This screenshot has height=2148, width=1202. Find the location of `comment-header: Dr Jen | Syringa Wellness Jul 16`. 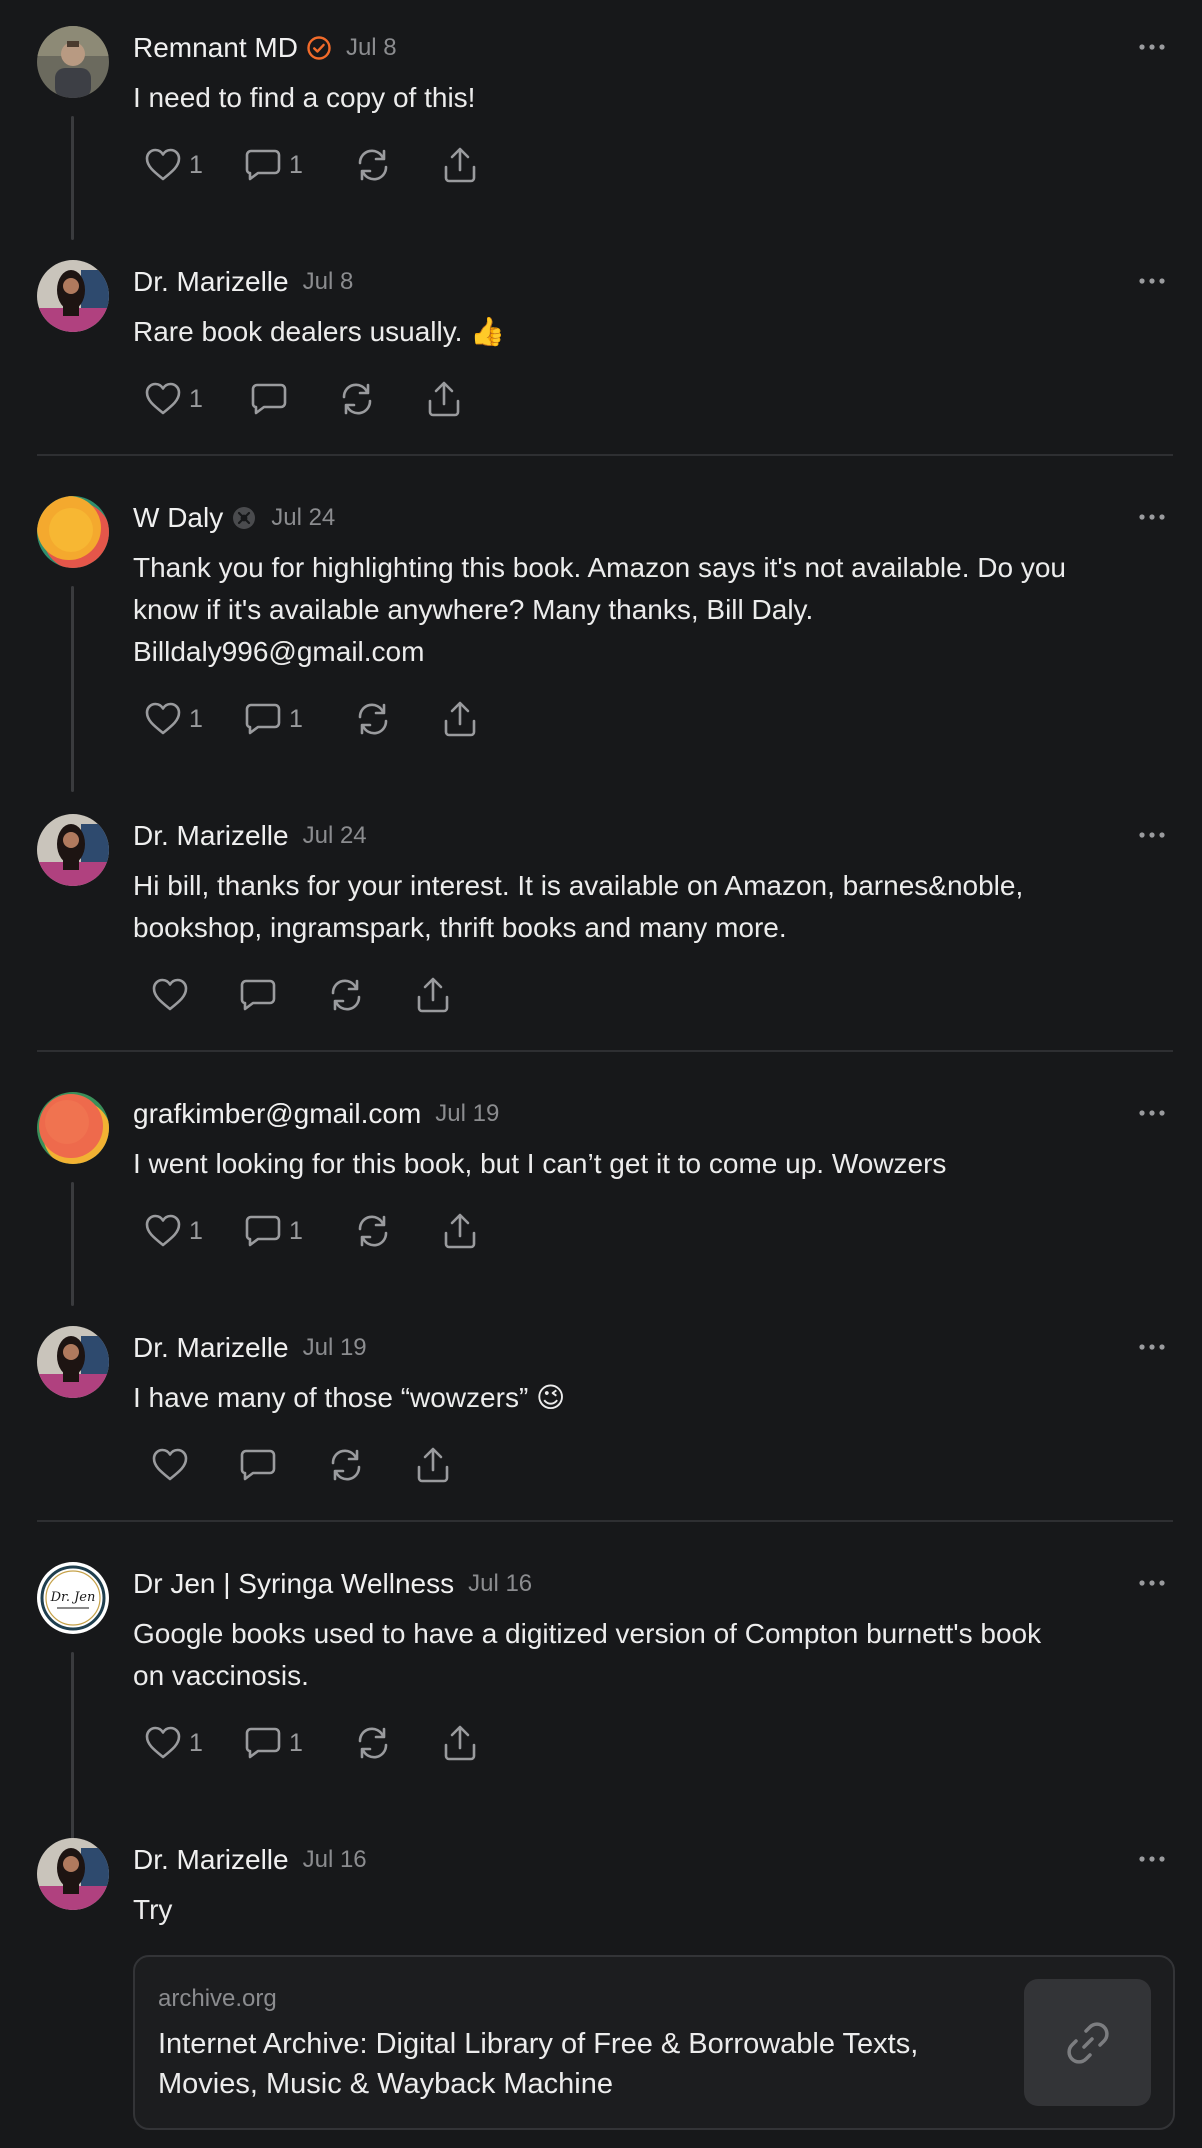

comment-header: Dr Jen | Syringa Wellness Jul 16 is located at coordinates (332, 1584).